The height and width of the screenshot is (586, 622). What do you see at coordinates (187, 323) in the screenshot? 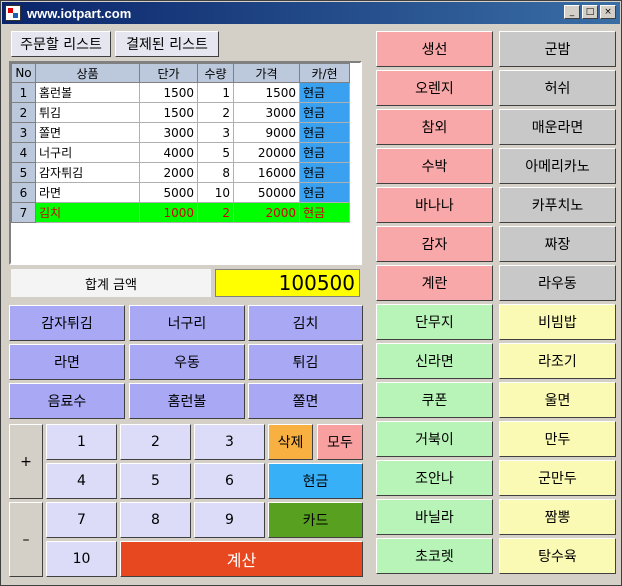
I see `category-button: 너구리` at bounding box center [187, 323].